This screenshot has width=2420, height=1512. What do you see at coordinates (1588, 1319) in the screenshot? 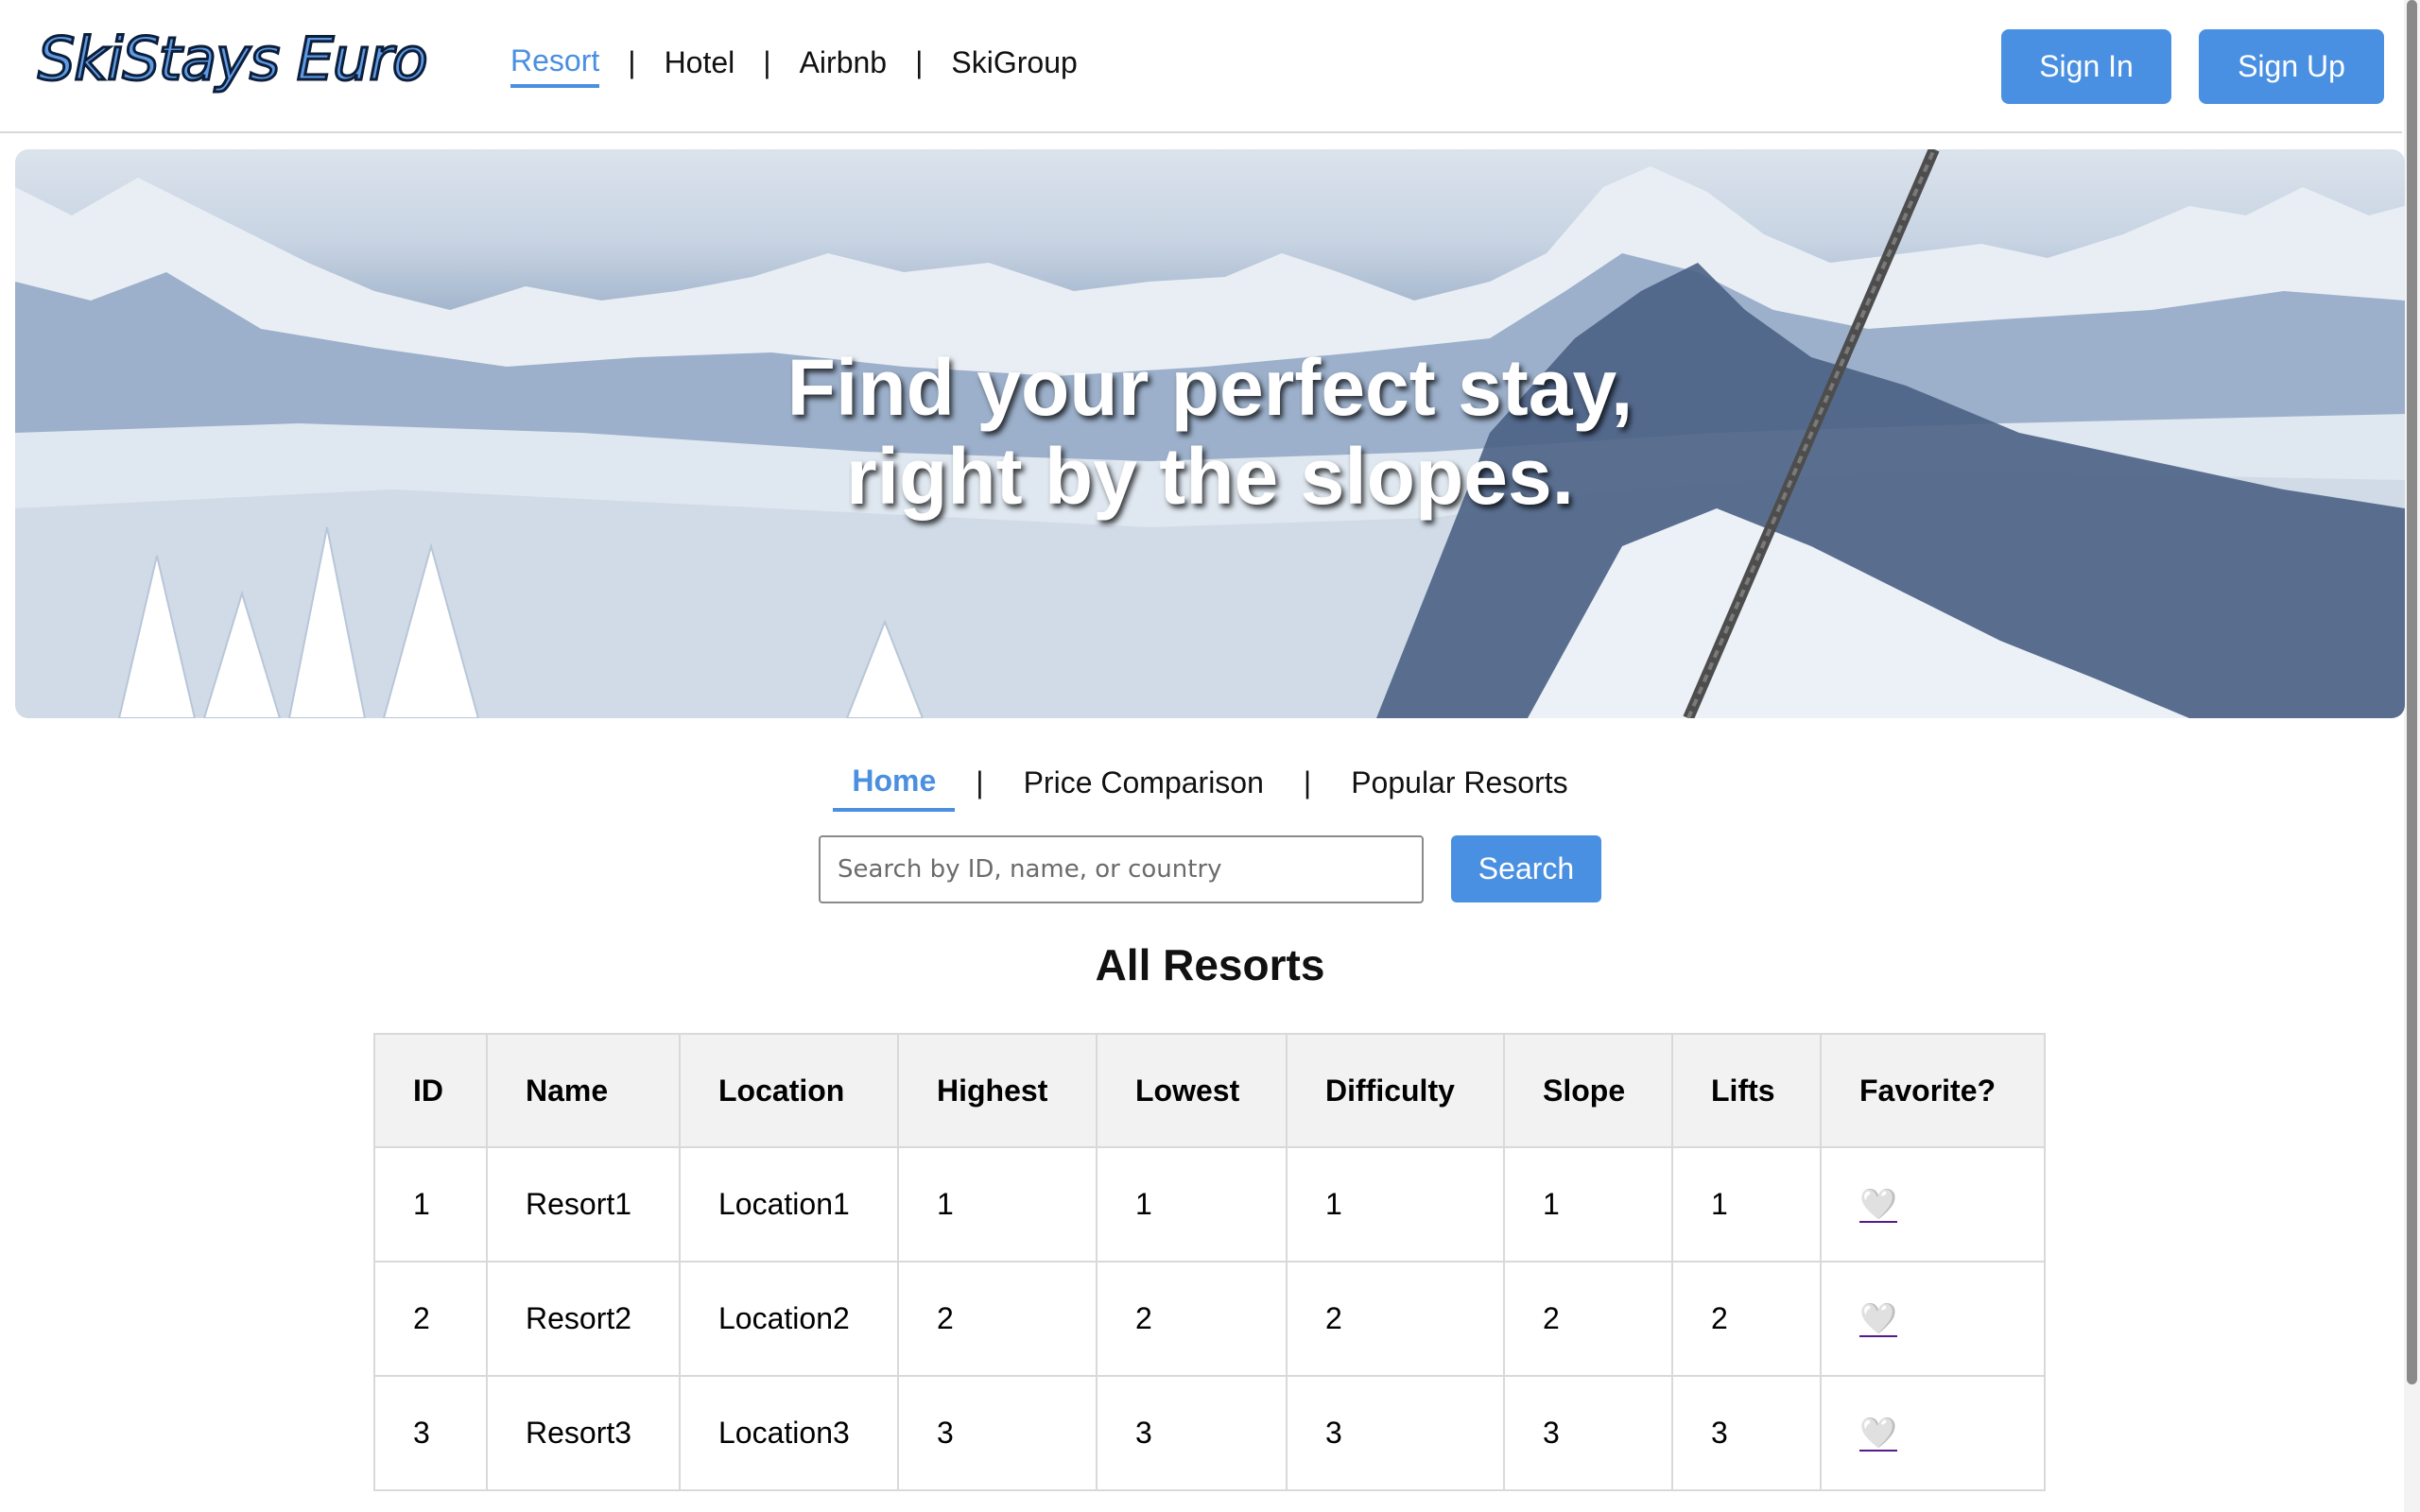
I see `cell-slope: 2` at bounding box center [1588, 1319].